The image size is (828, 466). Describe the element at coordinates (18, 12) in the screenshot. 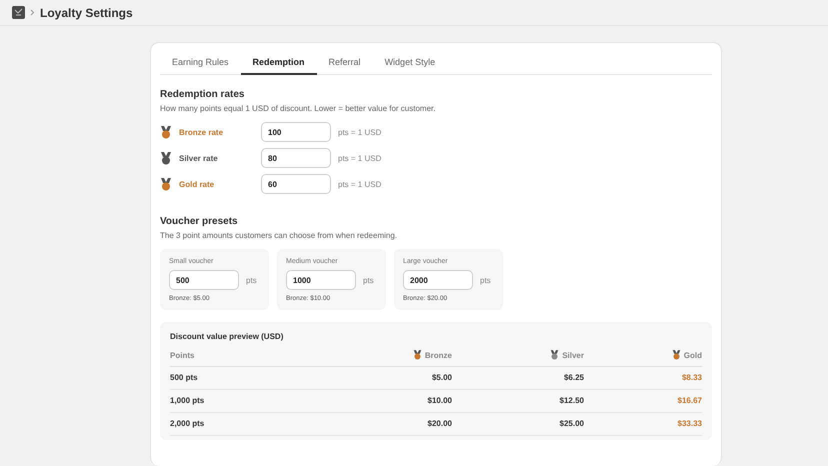

I see `app-logo-icon` at that location.